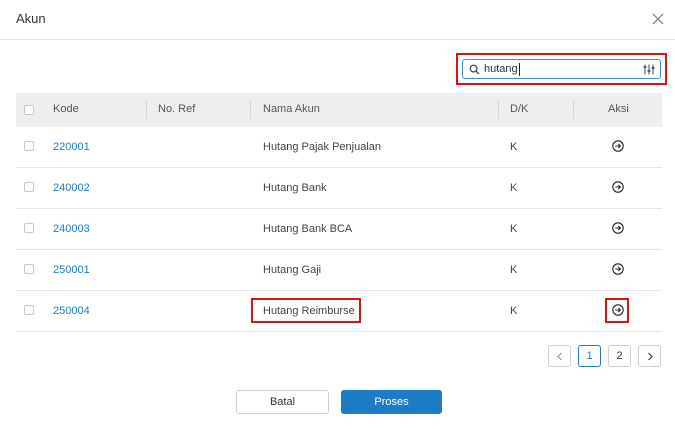  I want to click on table-row: 240003 Hutang Bank BCA K, so click(339, 229).